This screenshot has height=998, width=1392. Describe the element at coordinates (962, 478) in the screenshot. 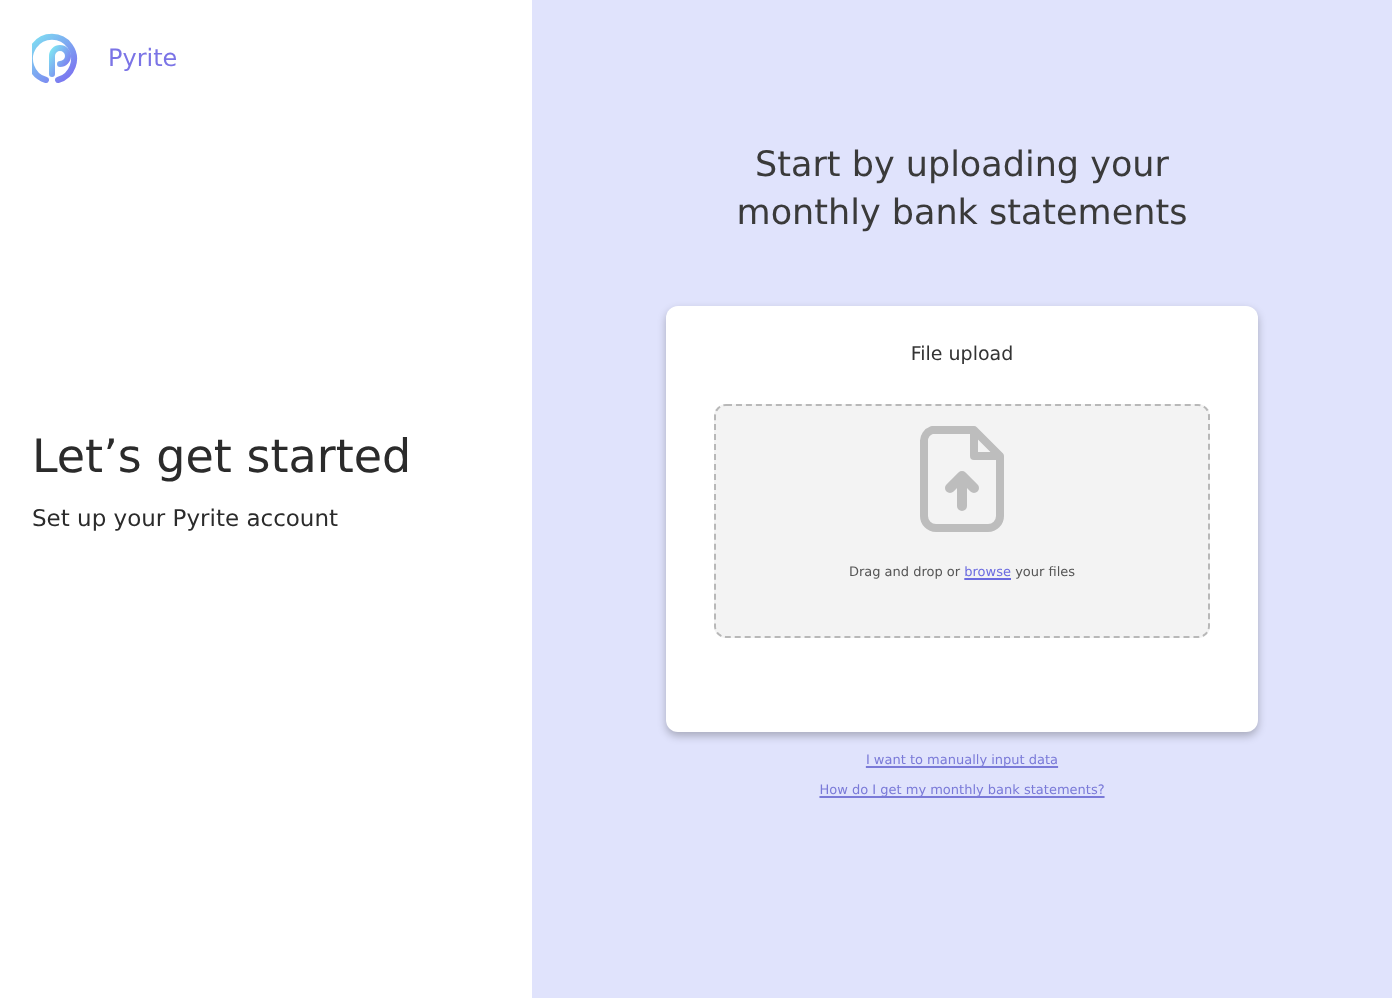

I see `file-upload-icon` at that location.